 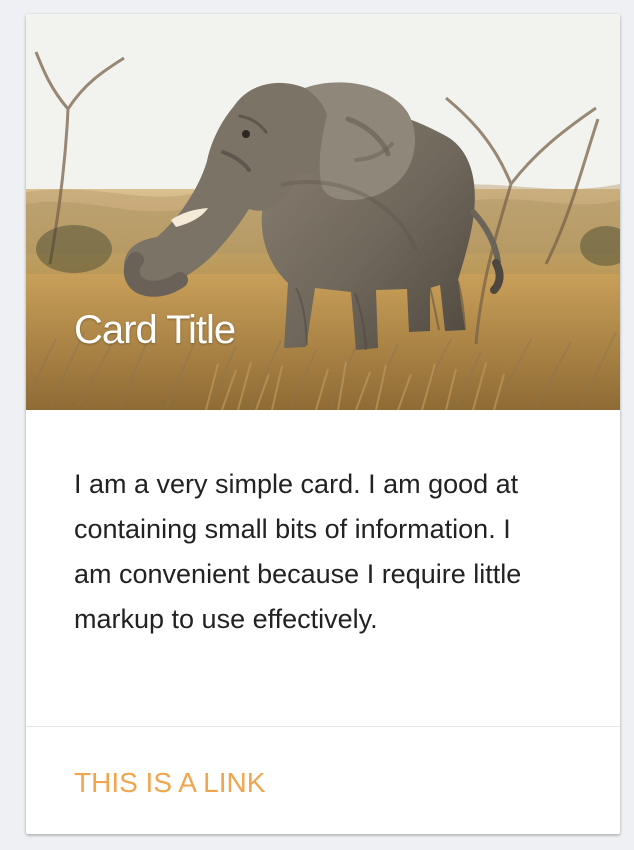 What do you see at coordinates (323, 780) in the screenshot?
I see `card-action: THIS IS A LINK` at bounding box center [323, 780].